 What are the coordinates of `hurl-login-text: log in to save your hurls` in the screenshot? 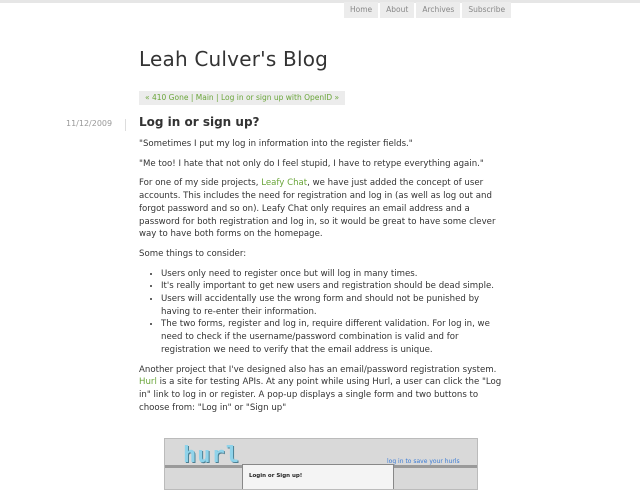 It's located at (423, 461).